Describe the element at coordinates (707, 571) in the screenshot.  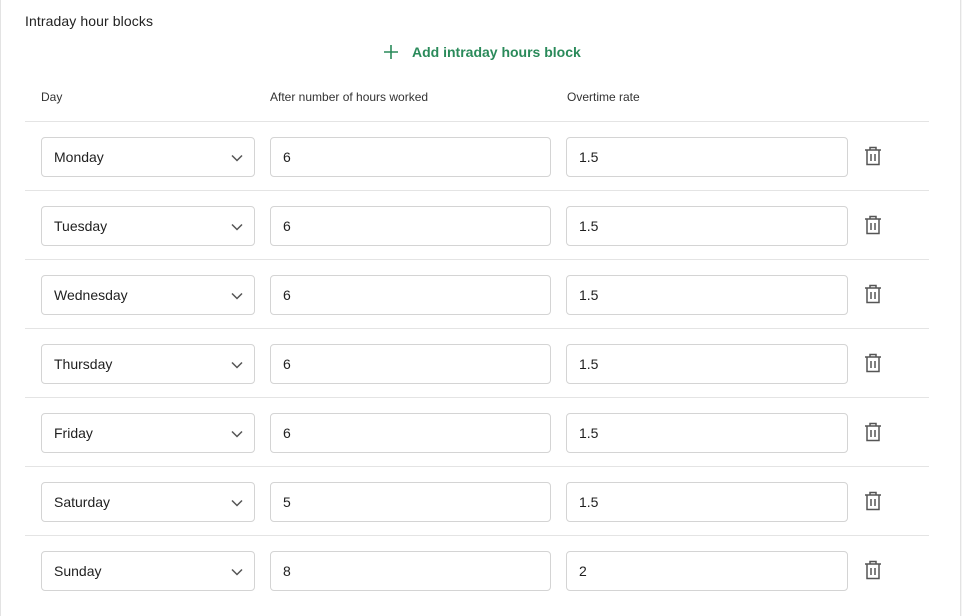
I see `overtime-rate-input: 2` at that location.